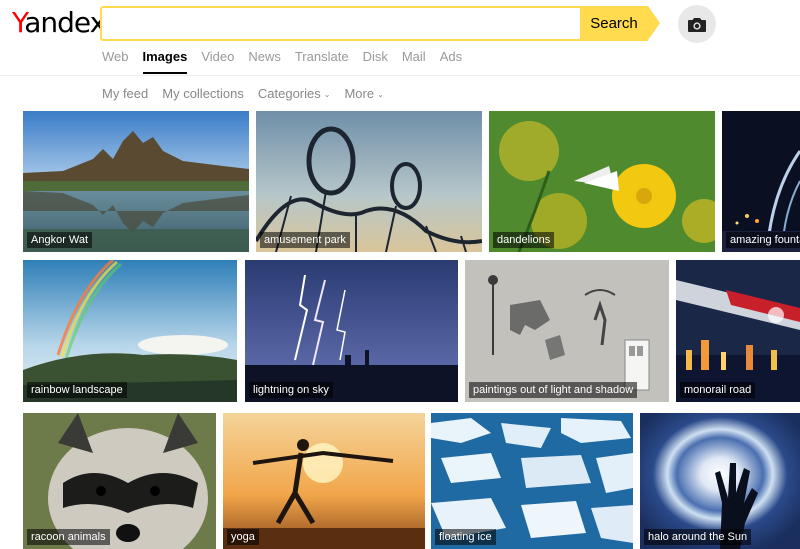  I want to click on tab-ads: Ads, so click(451, 61).